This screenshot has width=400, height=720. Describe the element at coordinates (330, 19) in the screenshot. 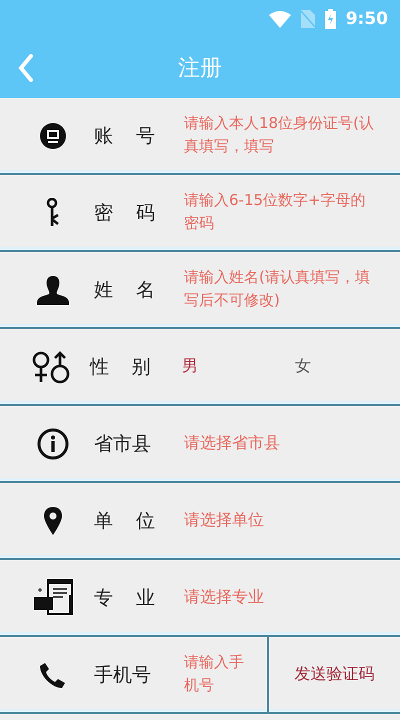

I see `battery-charging-icon` at that location.